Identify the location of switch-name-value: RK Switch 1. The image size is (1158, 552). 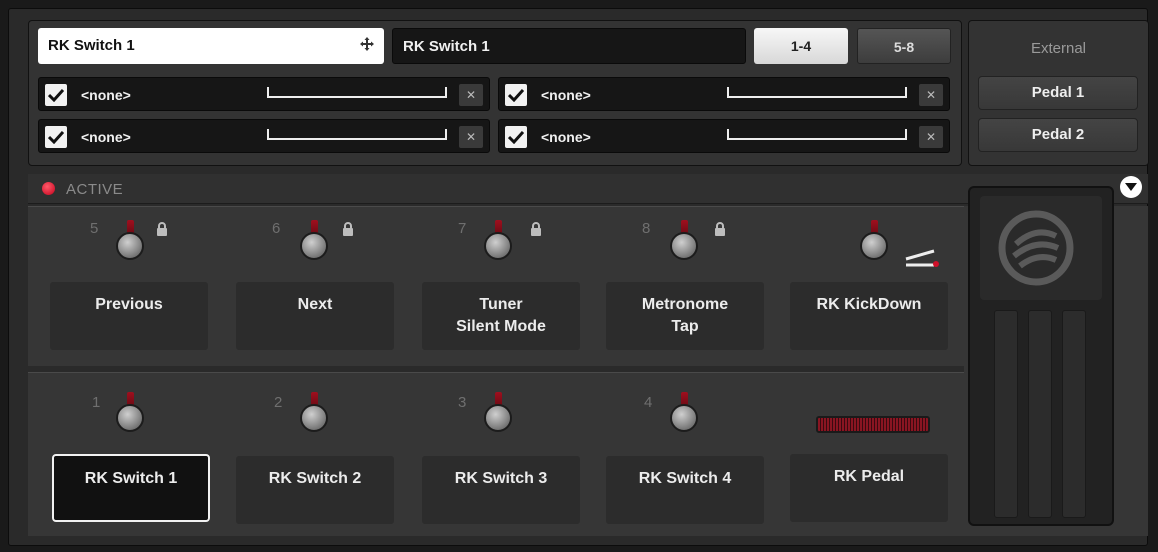
(91, 45).